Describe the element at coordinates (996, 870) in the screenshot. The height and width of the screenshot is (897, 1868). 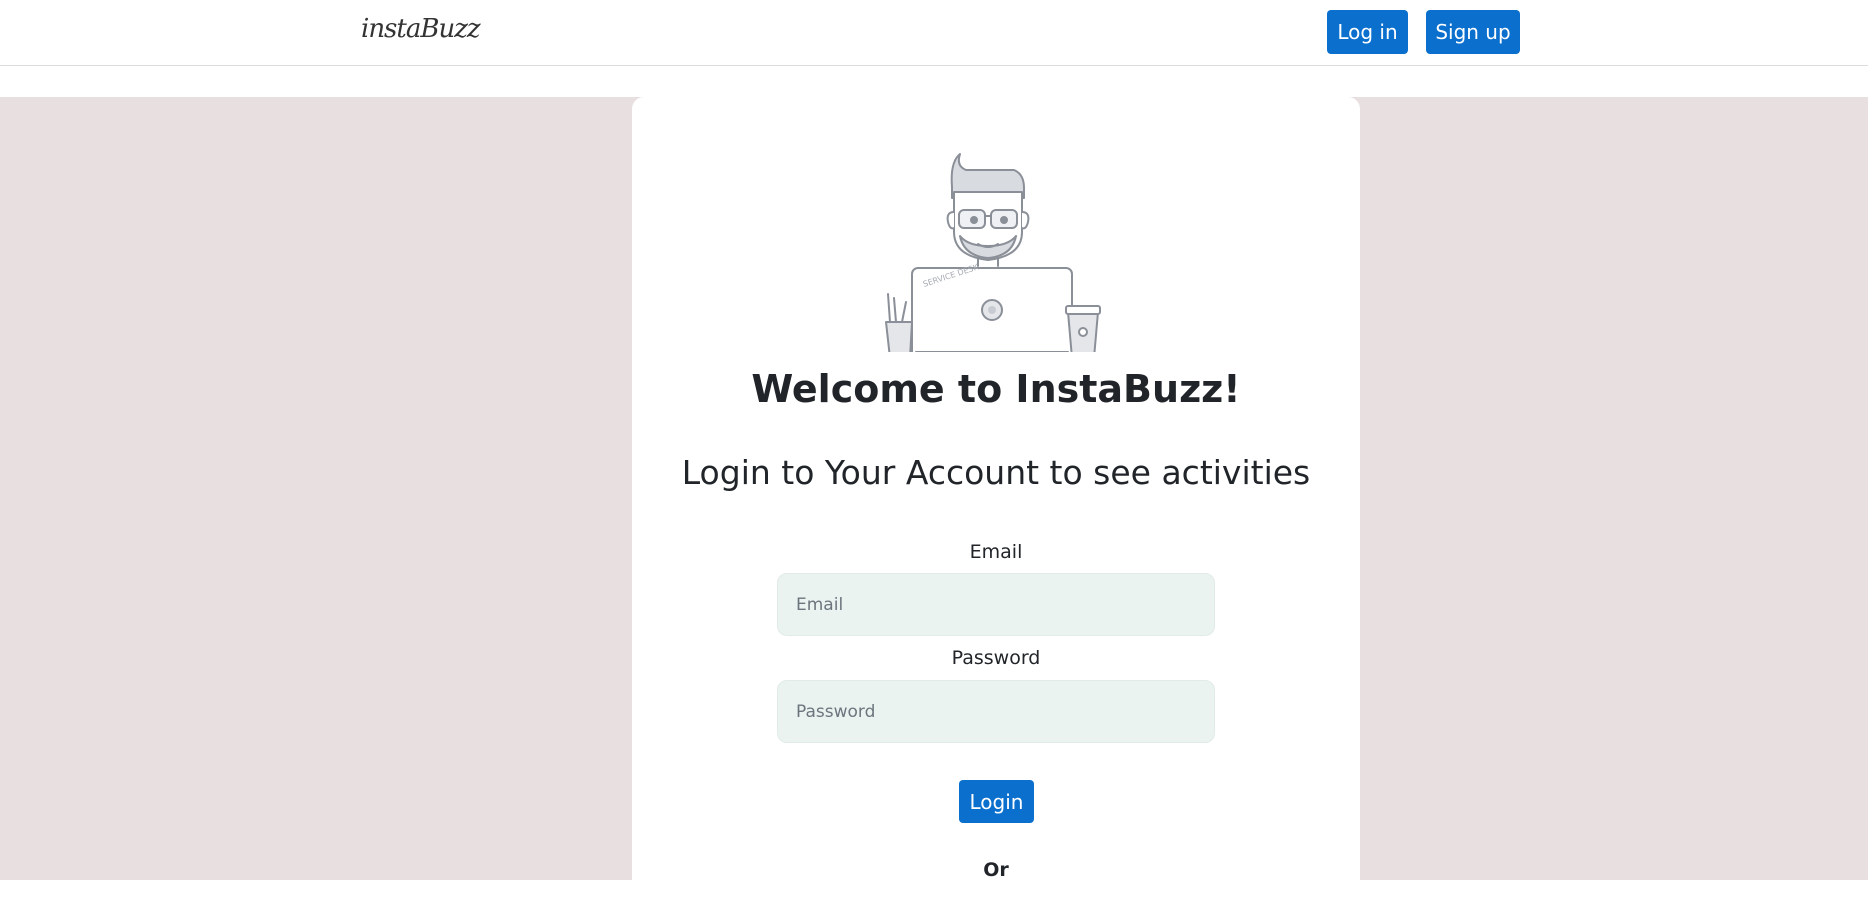
I see `or-divider-text: Or` at that location.